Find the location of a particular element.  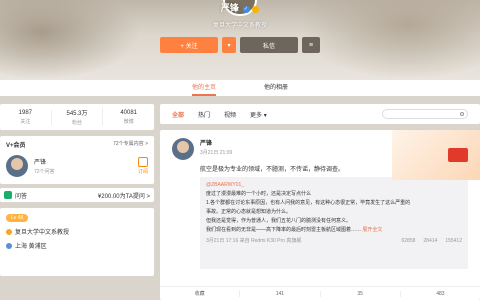

qa-label: 问答 is located at coordinates (21, 196).